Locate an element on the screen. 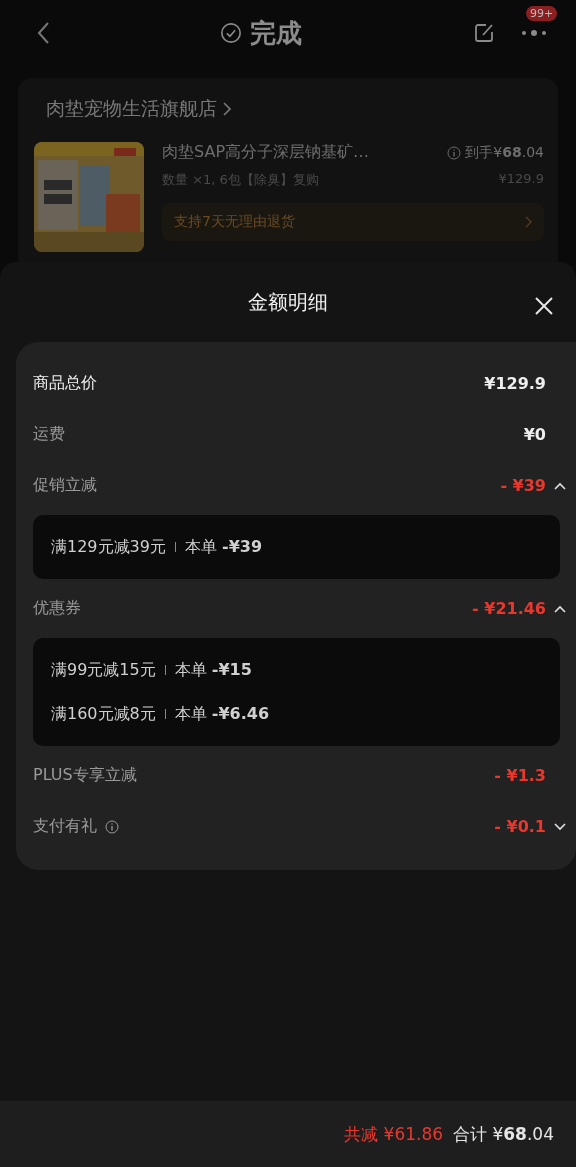  info-icon is located at coordinates (454, 152).